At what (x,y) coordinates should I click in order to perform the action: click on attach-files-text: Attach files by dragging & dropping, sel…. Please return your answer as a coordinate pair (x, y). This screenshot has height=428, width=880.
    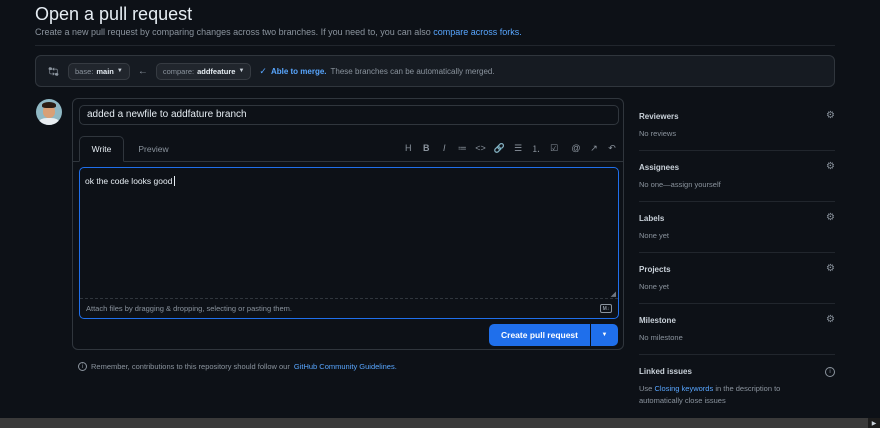
    Looking at the image, I should click on (189, 308).